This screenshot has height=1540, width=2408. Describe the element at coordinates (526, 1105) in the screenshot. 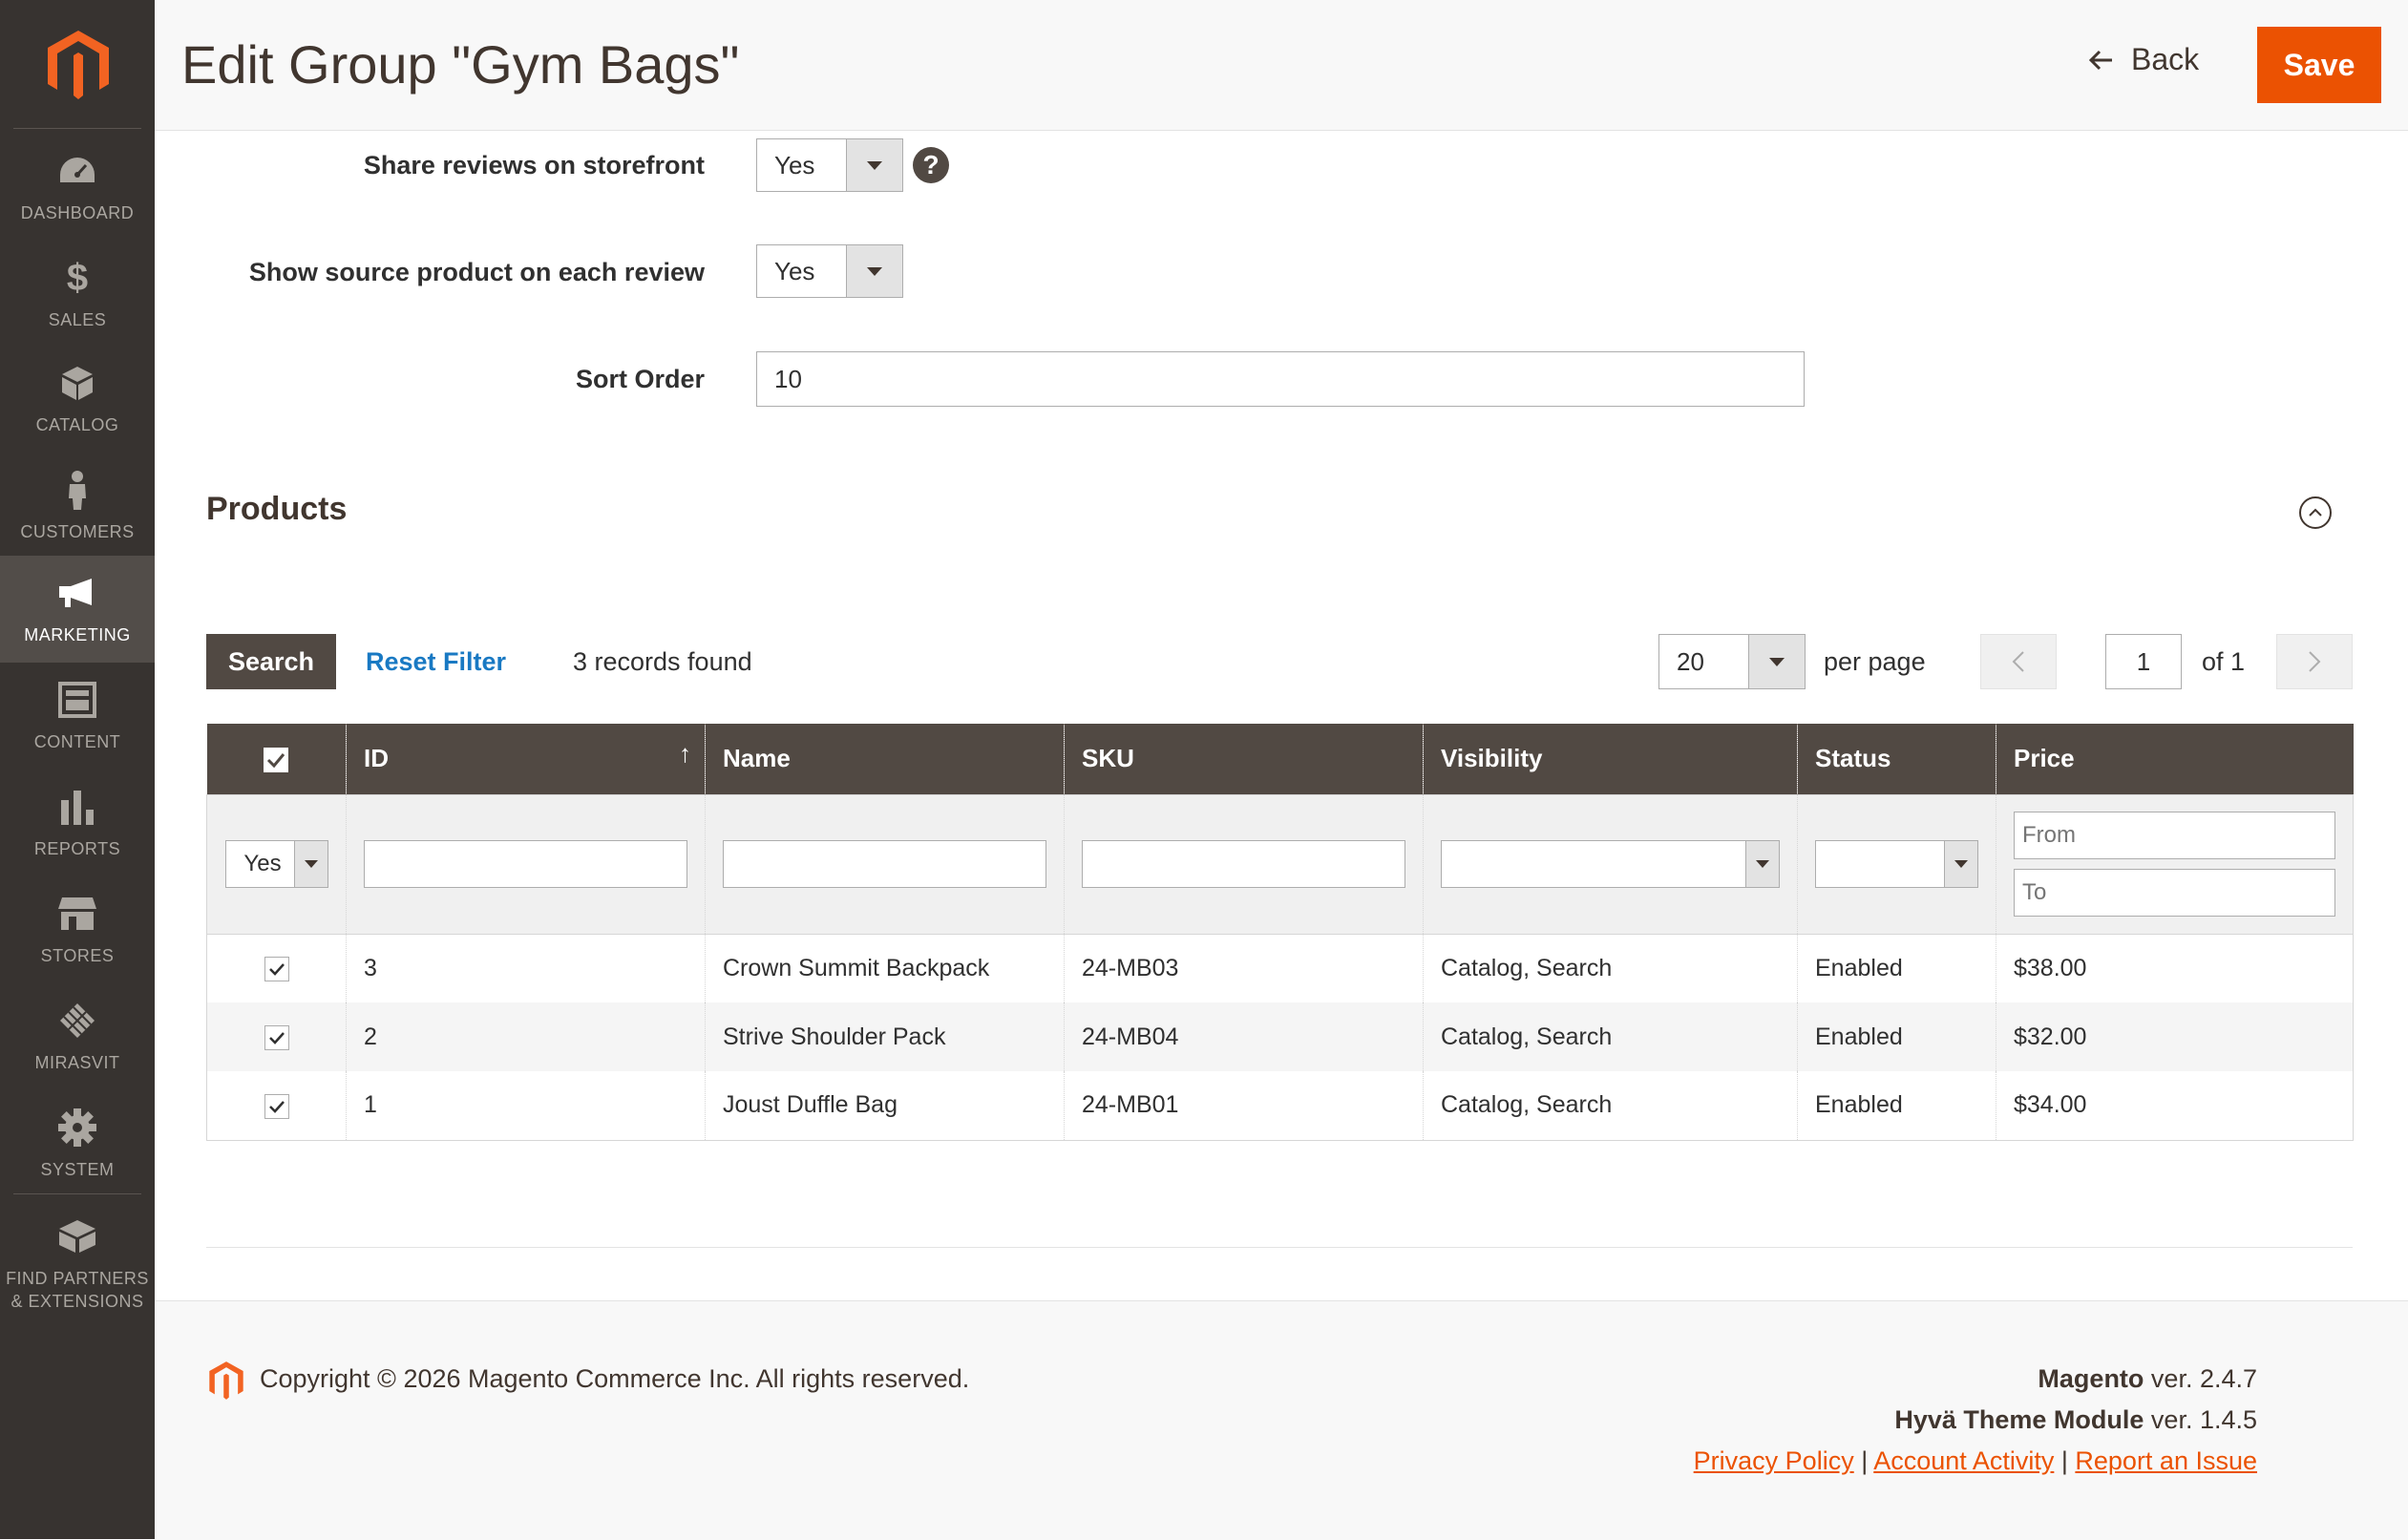

I see `cell-id: 1` at that location.